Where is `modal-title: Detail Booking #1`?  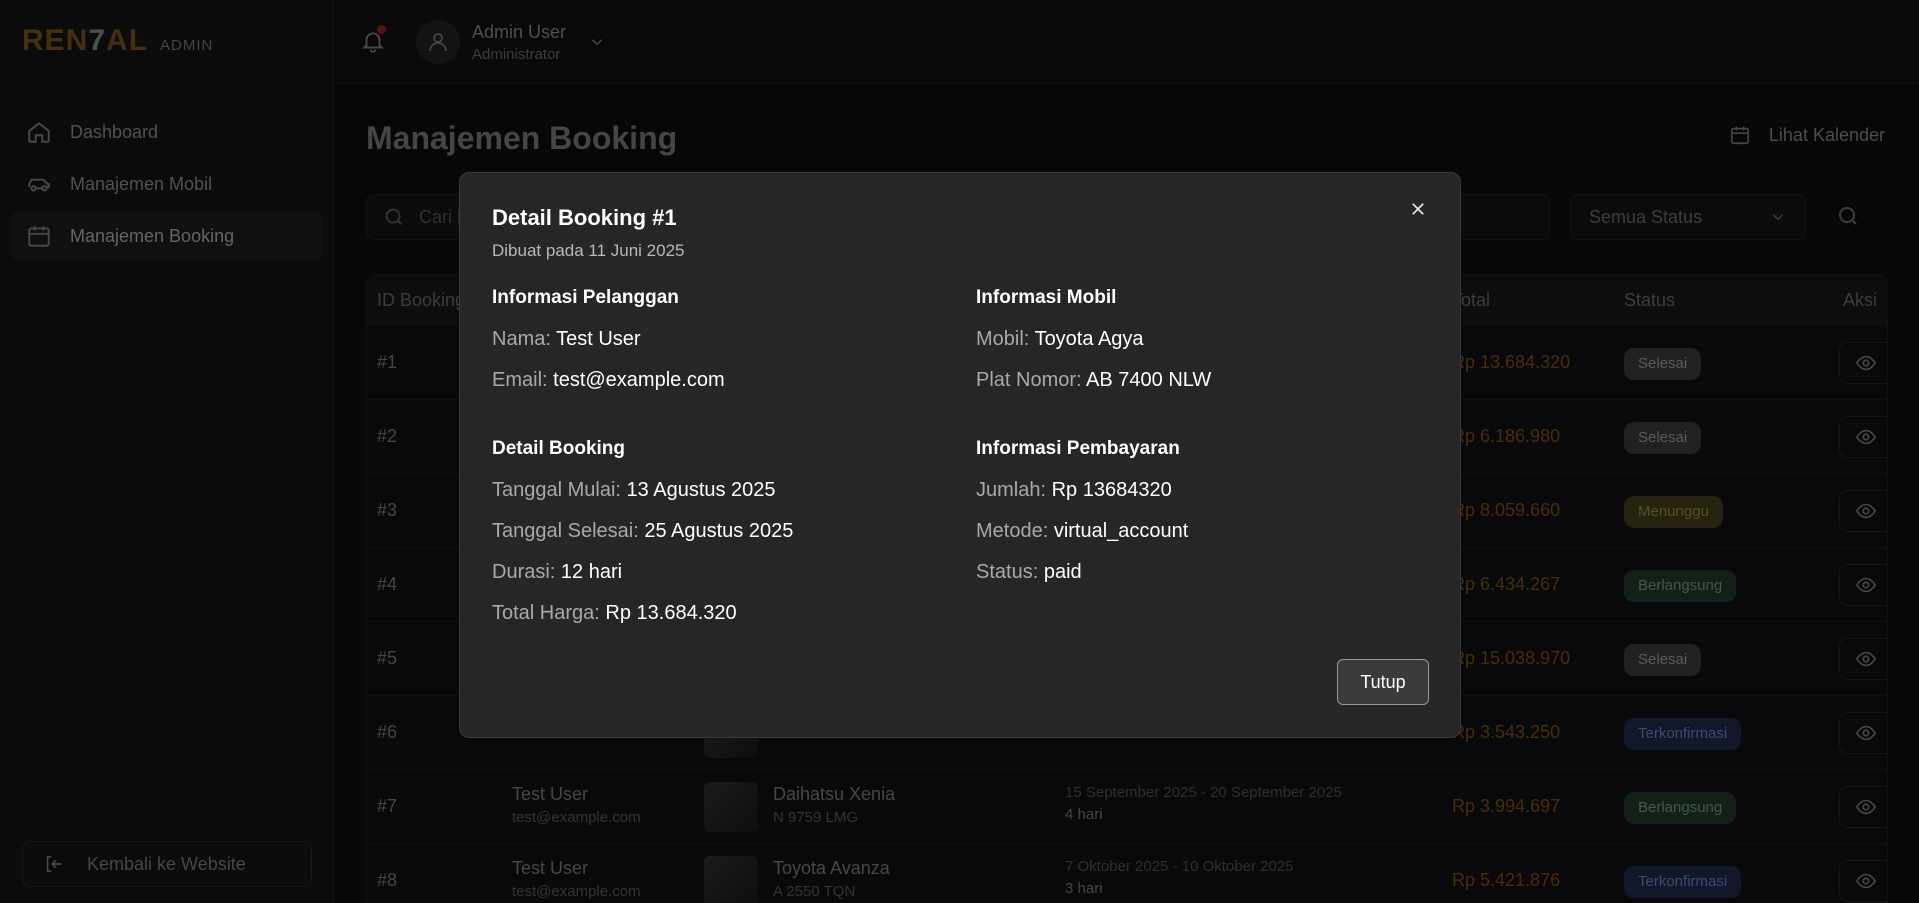
modal-title: Detail Booking #1 is located at coordinates (584, 217).